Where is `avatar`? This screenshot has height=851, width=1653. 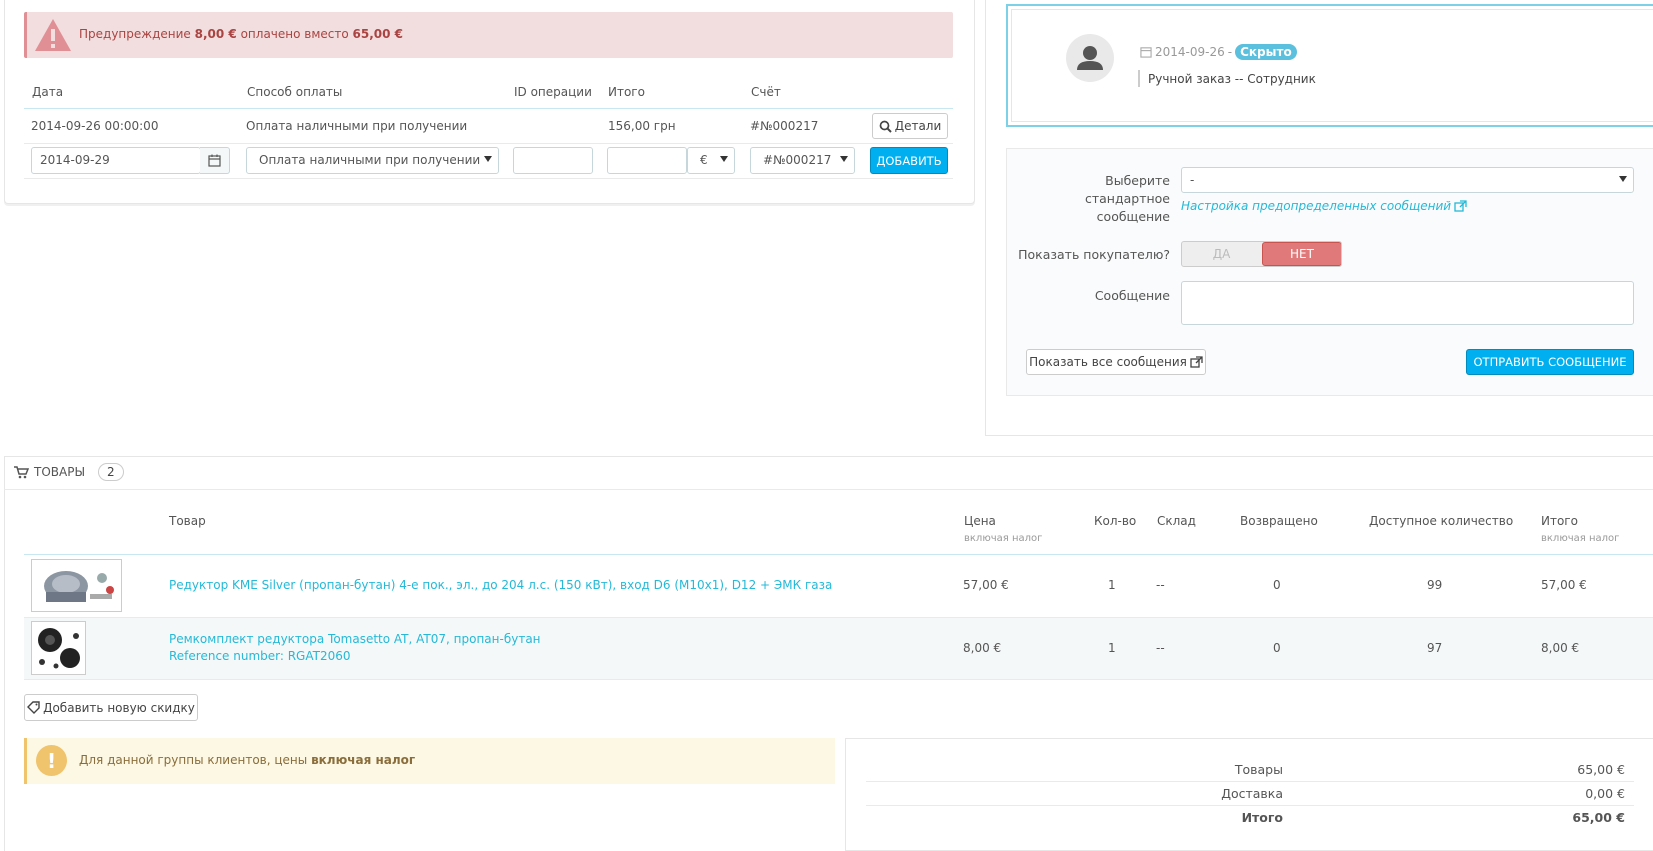
avatar is located at coordinates (1090, 58).